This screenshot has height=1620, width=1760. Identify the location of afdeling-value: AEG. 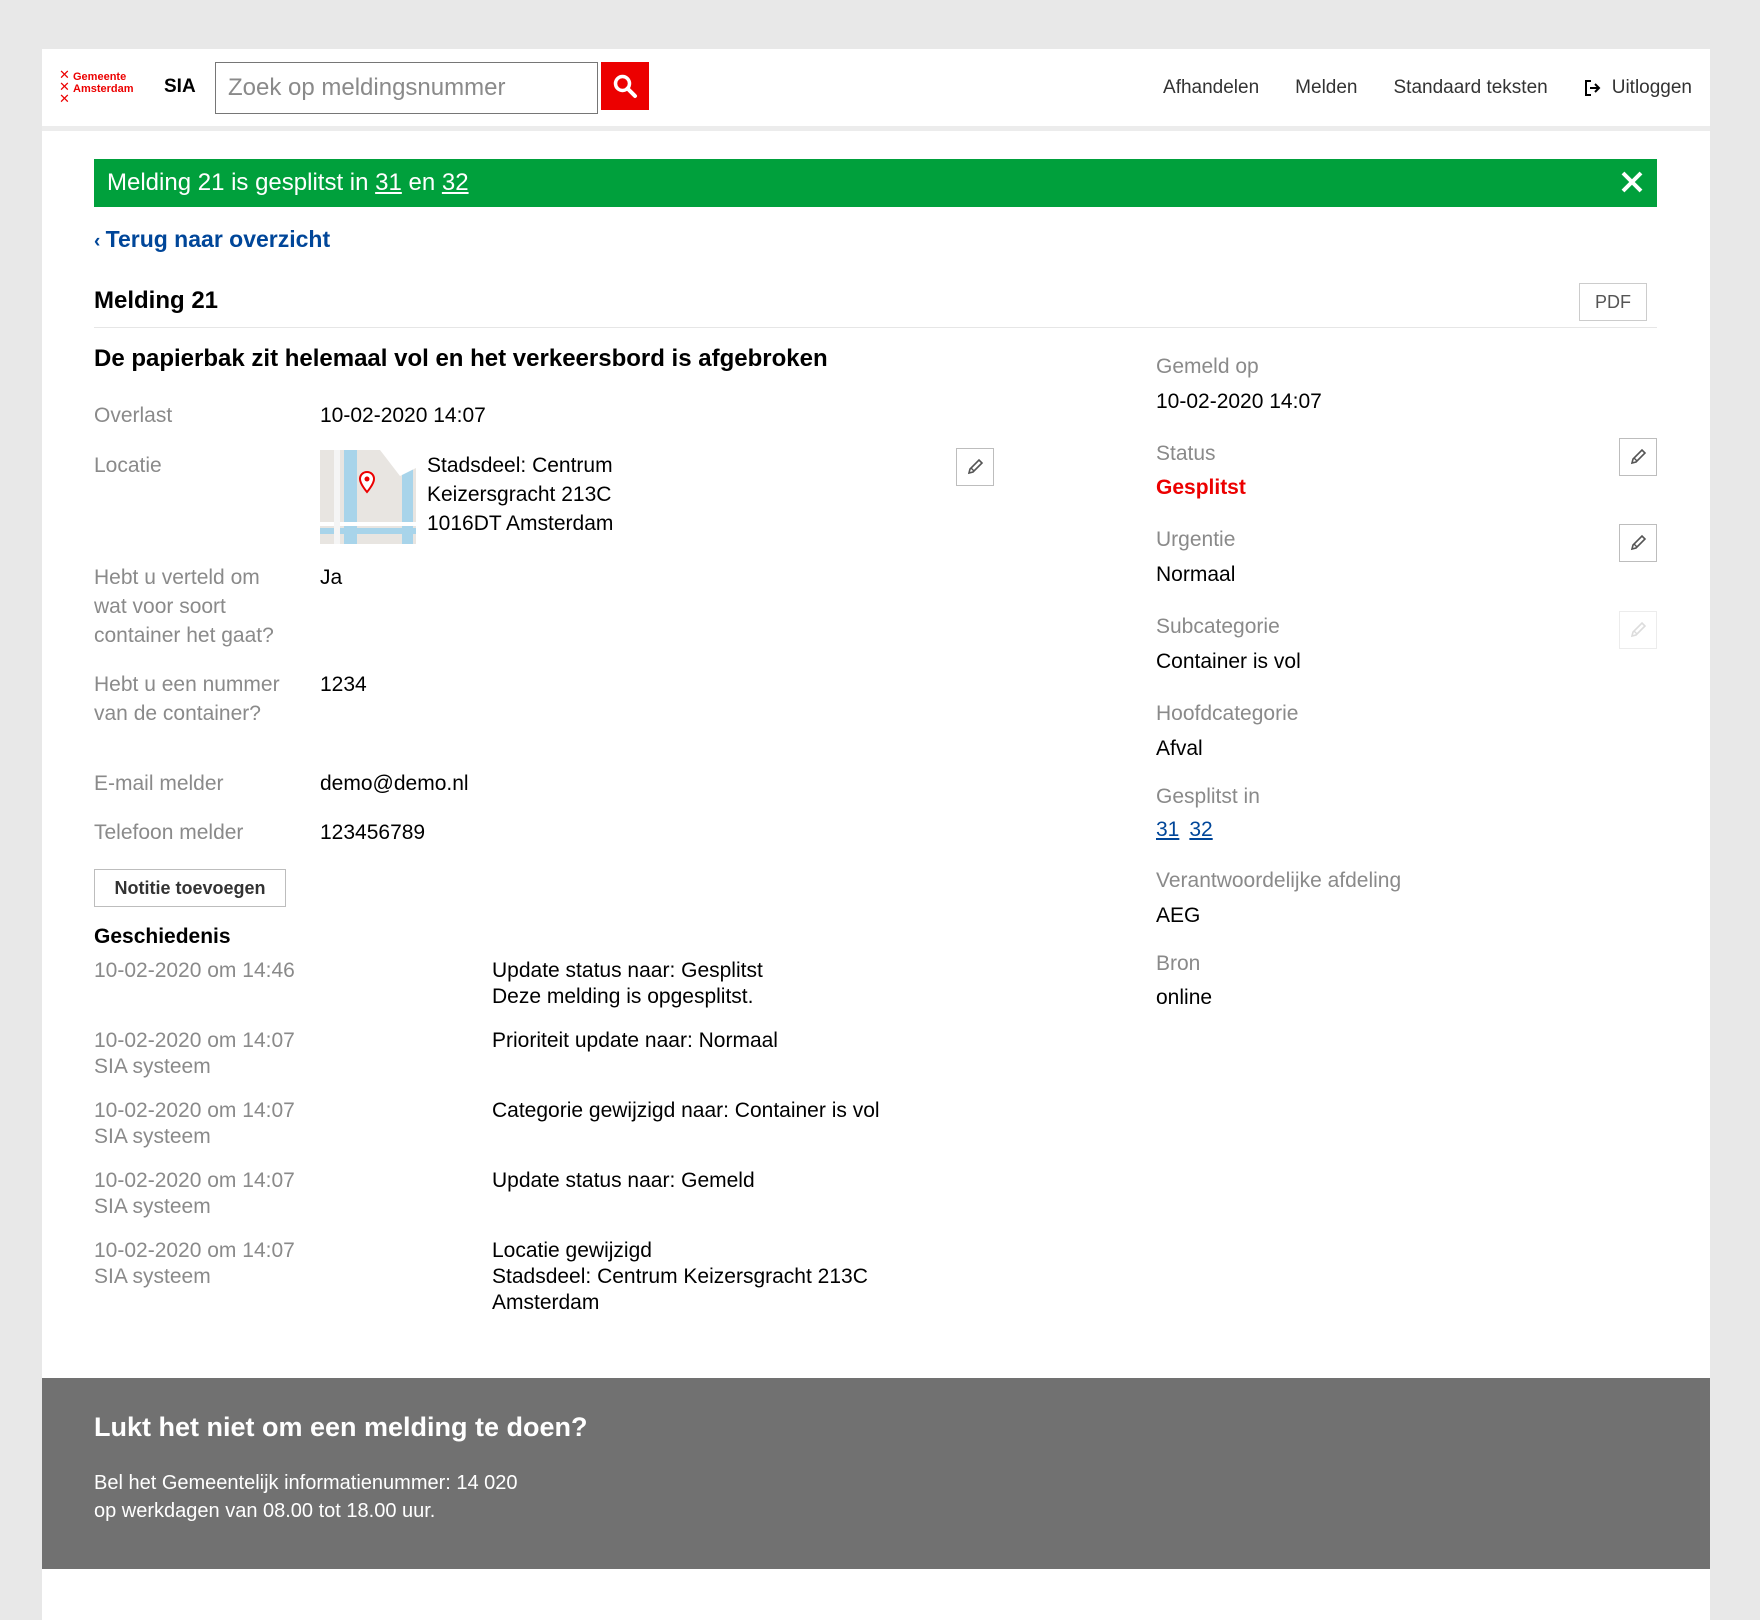
(1178, 915).